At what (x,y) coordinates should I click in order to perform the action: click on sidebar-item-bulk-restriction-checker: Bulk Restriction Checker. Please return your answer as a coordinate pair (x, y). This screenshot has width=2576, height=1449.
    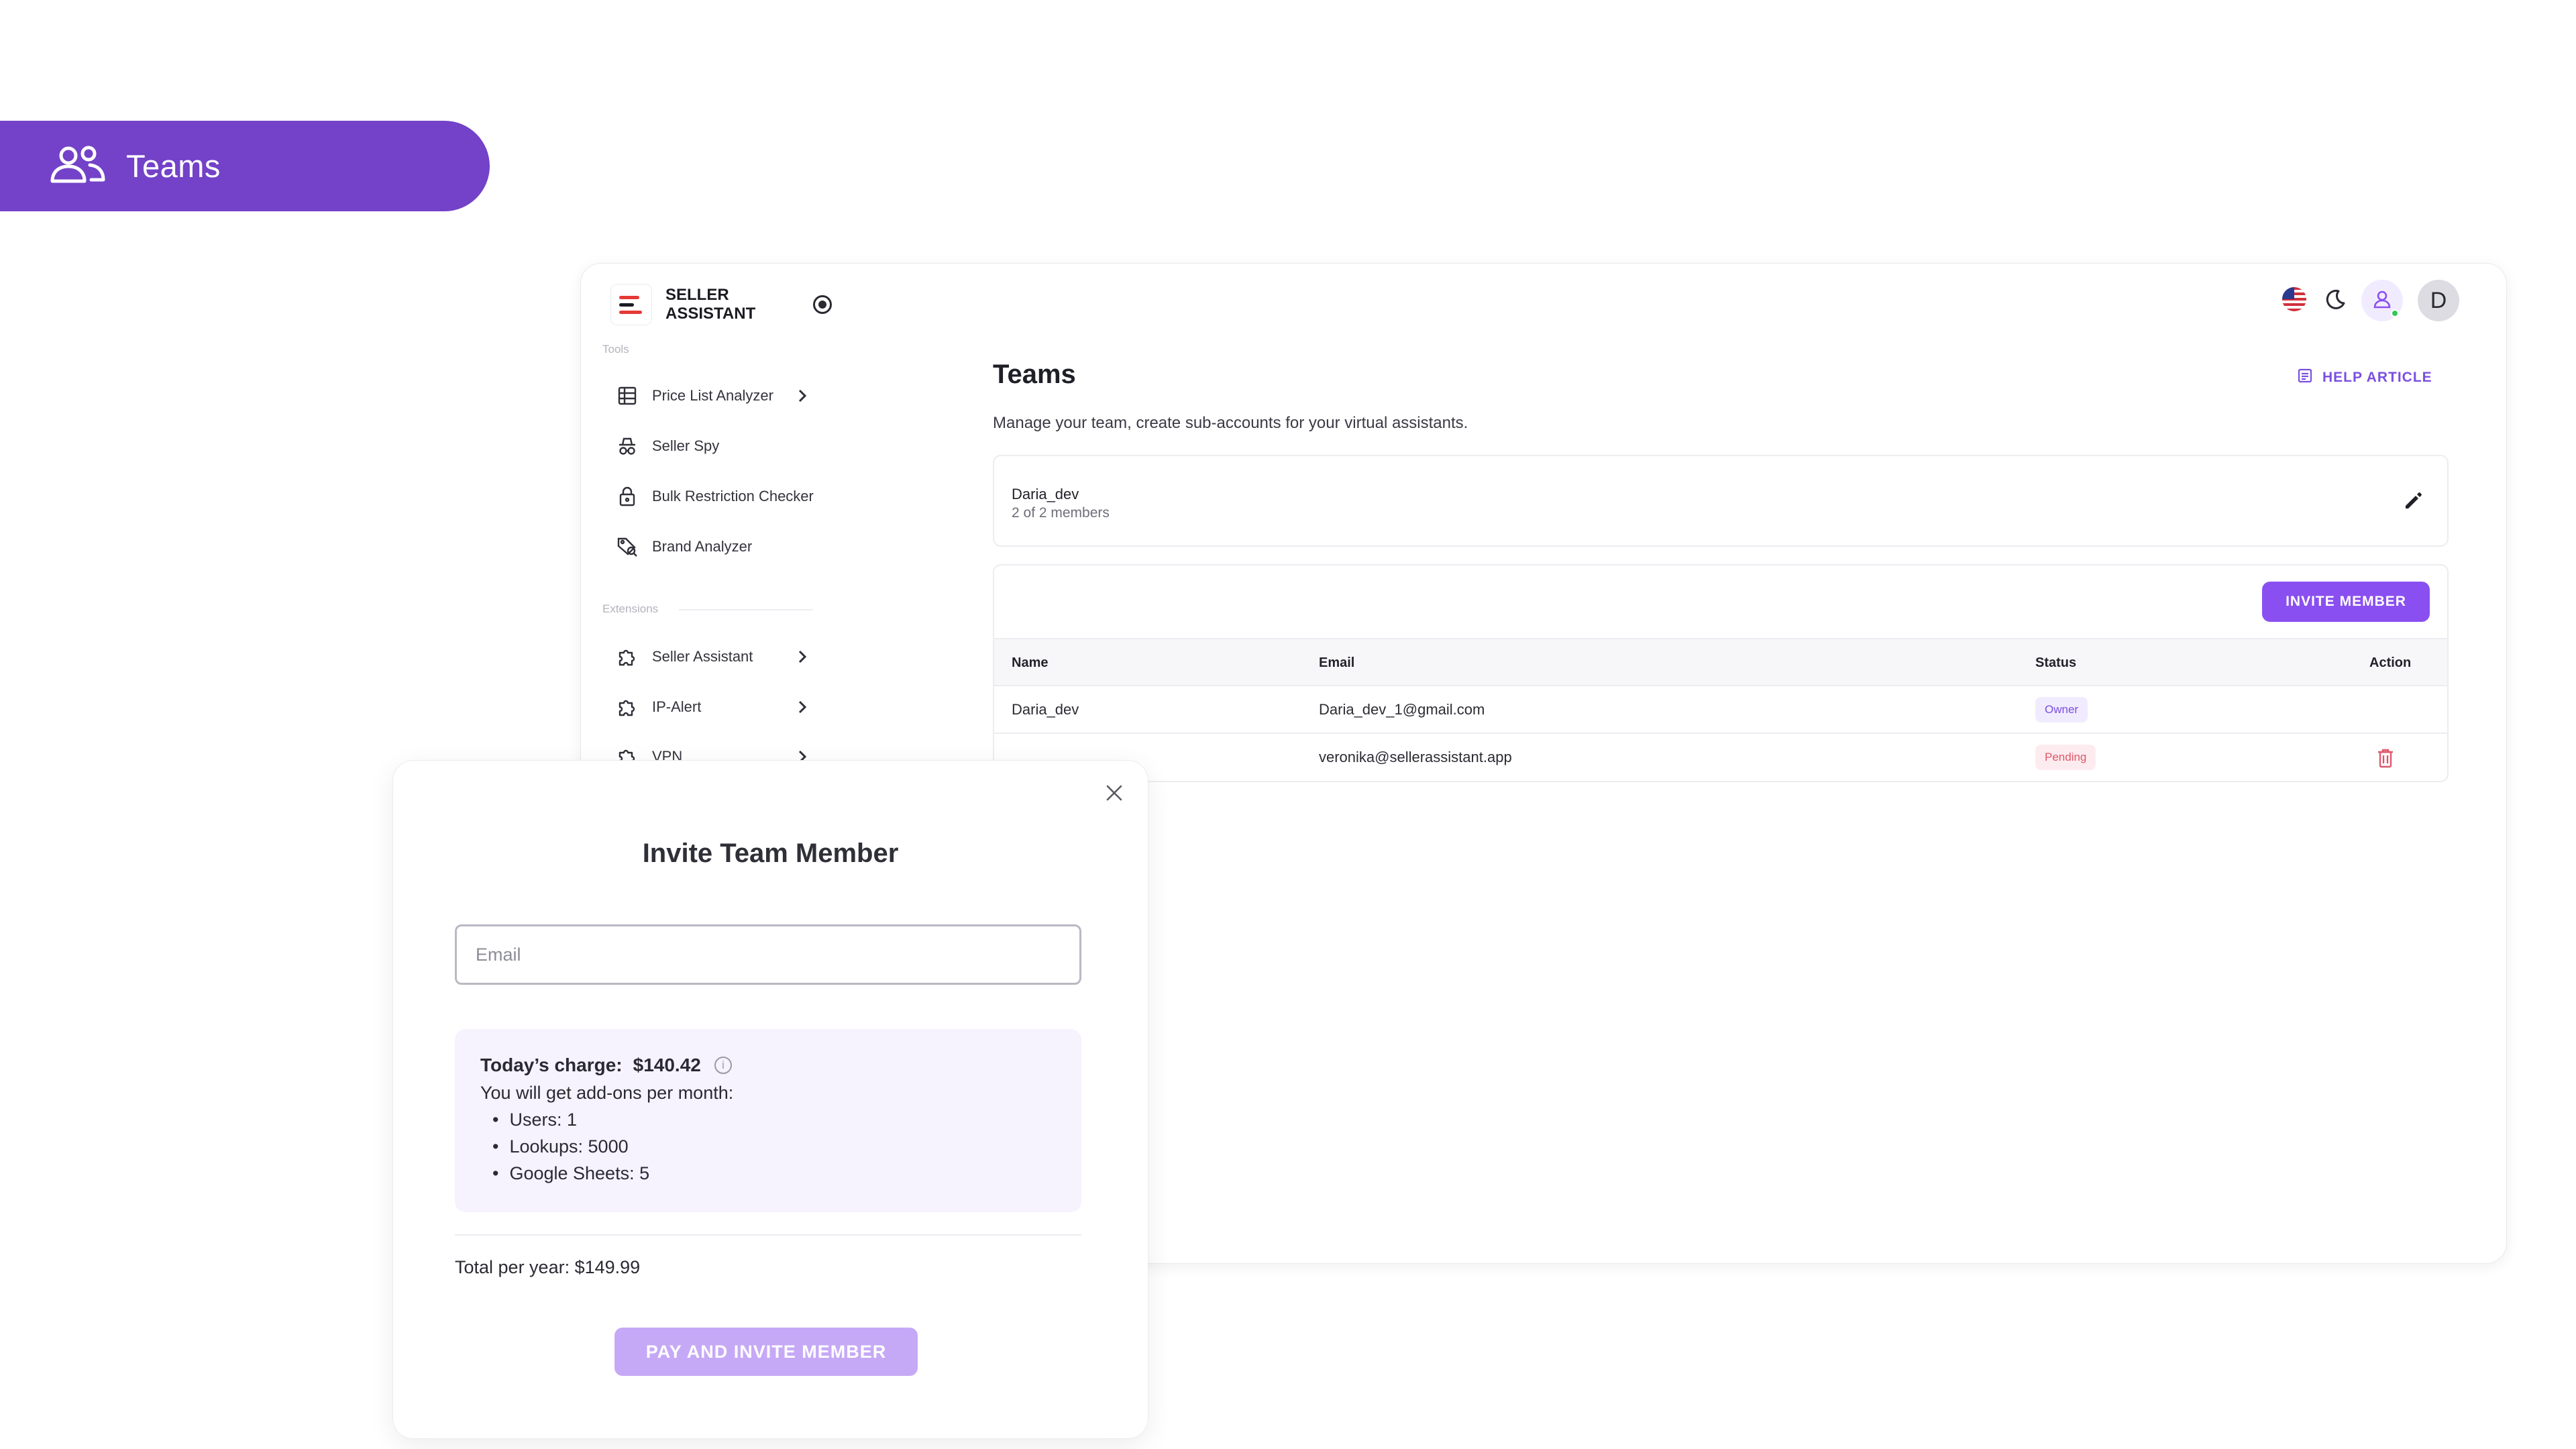
    Looking at the image, I should click on (713, 496).